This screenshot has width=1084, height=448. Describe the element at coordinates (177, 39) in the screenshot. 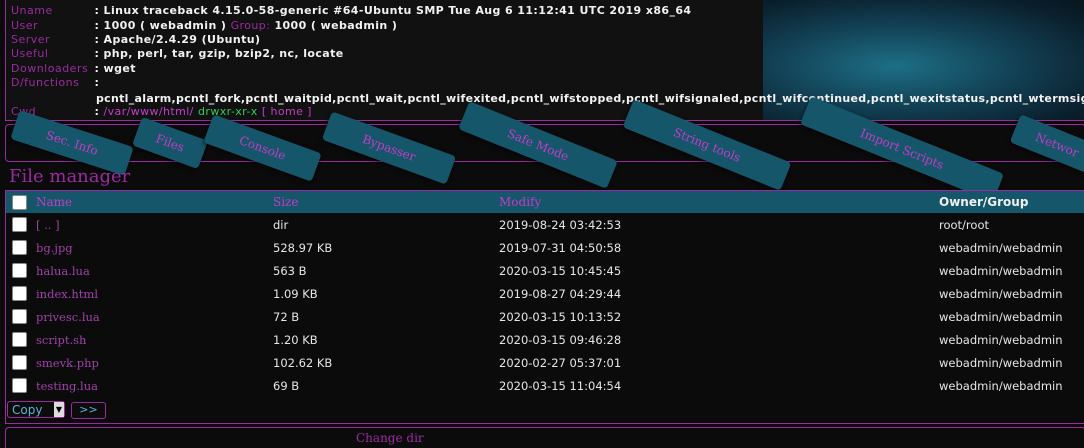

I see `info-value: : Apache/2.4.29 (Ubuntu)` at that location.